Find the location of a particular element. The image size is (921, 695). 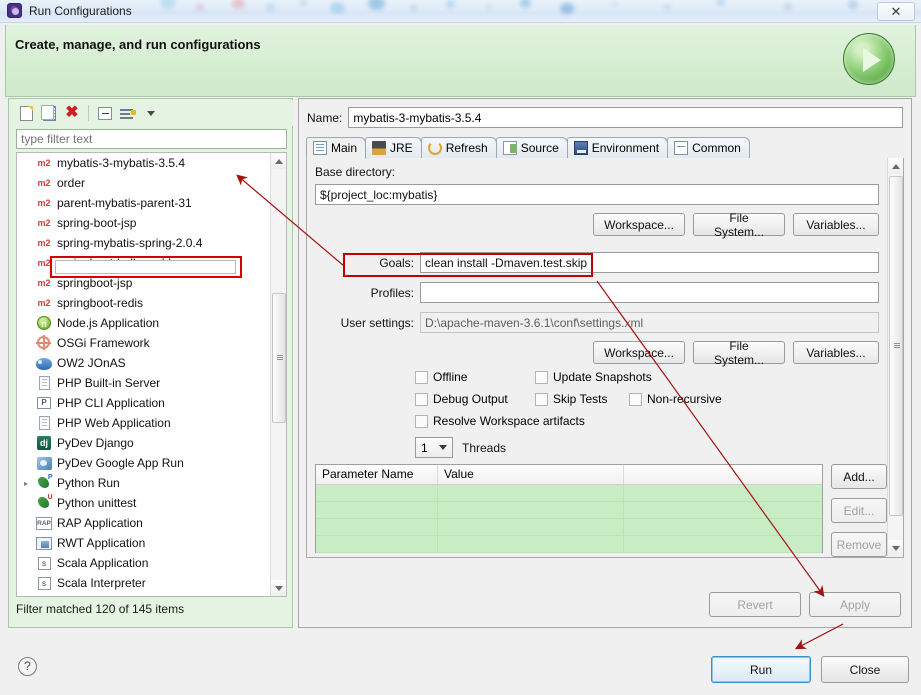

resolve-workspace-artifacts-checkbox-row: Resolve Workspace artifacts is located at coordinates (500, 421).